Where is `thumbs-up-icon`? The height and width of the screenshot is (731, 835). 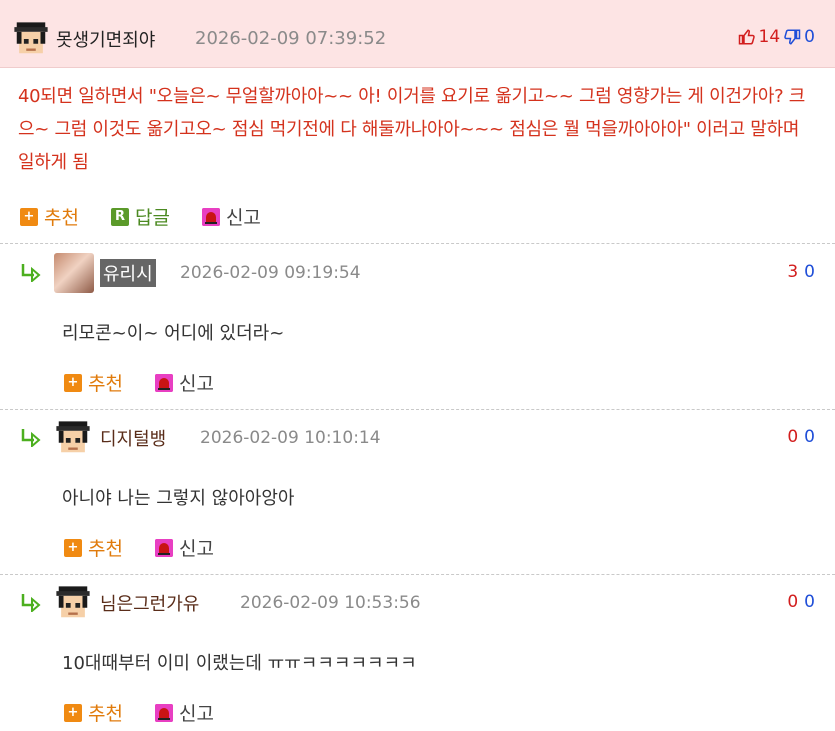 thumbs-up-icon is located at coordinates (747, 37).